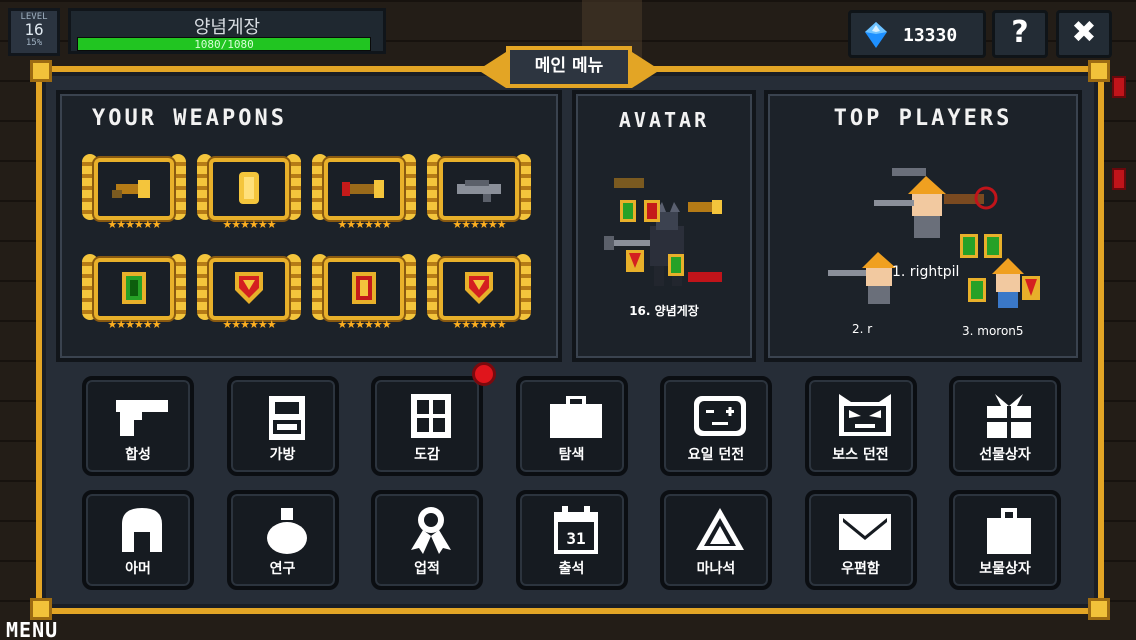 The image size is (1136, 640). I want to click on calendar-day: 31, so click(575, 538).